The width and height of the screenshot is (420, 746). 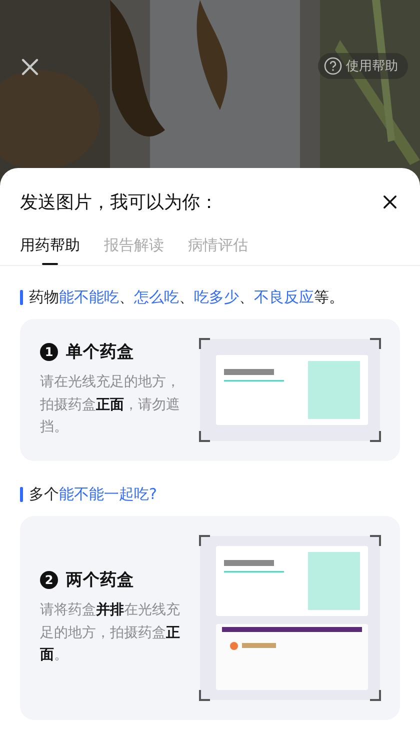 What do you see at coordinates (110, 405) in the screenshot?
I see `card-description: 请在光线充足的地方，拍摄药盒正面，请勿遮挡。` at bounding box center [110, 405].